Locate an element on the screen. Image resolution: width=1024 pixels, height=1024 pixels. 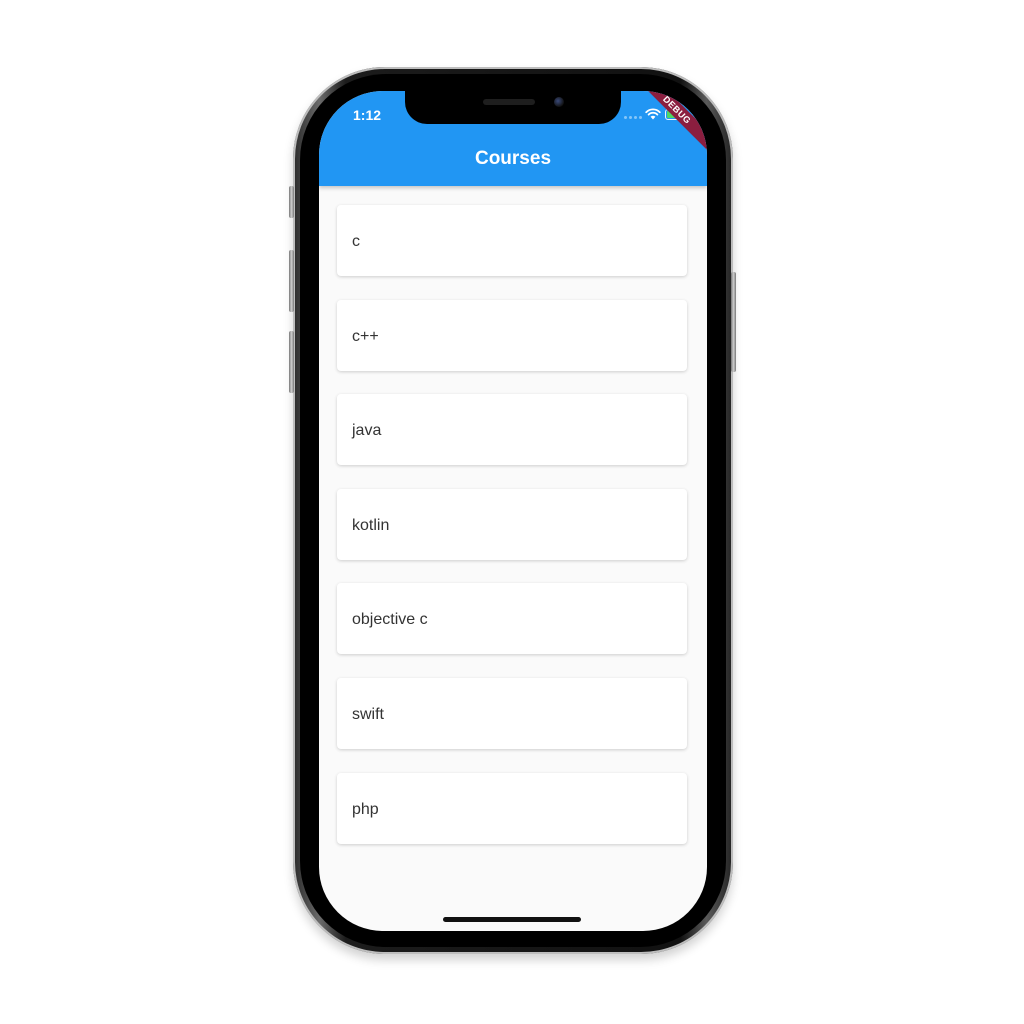
status-time: 1:12 is located at coordinates (367, 115).